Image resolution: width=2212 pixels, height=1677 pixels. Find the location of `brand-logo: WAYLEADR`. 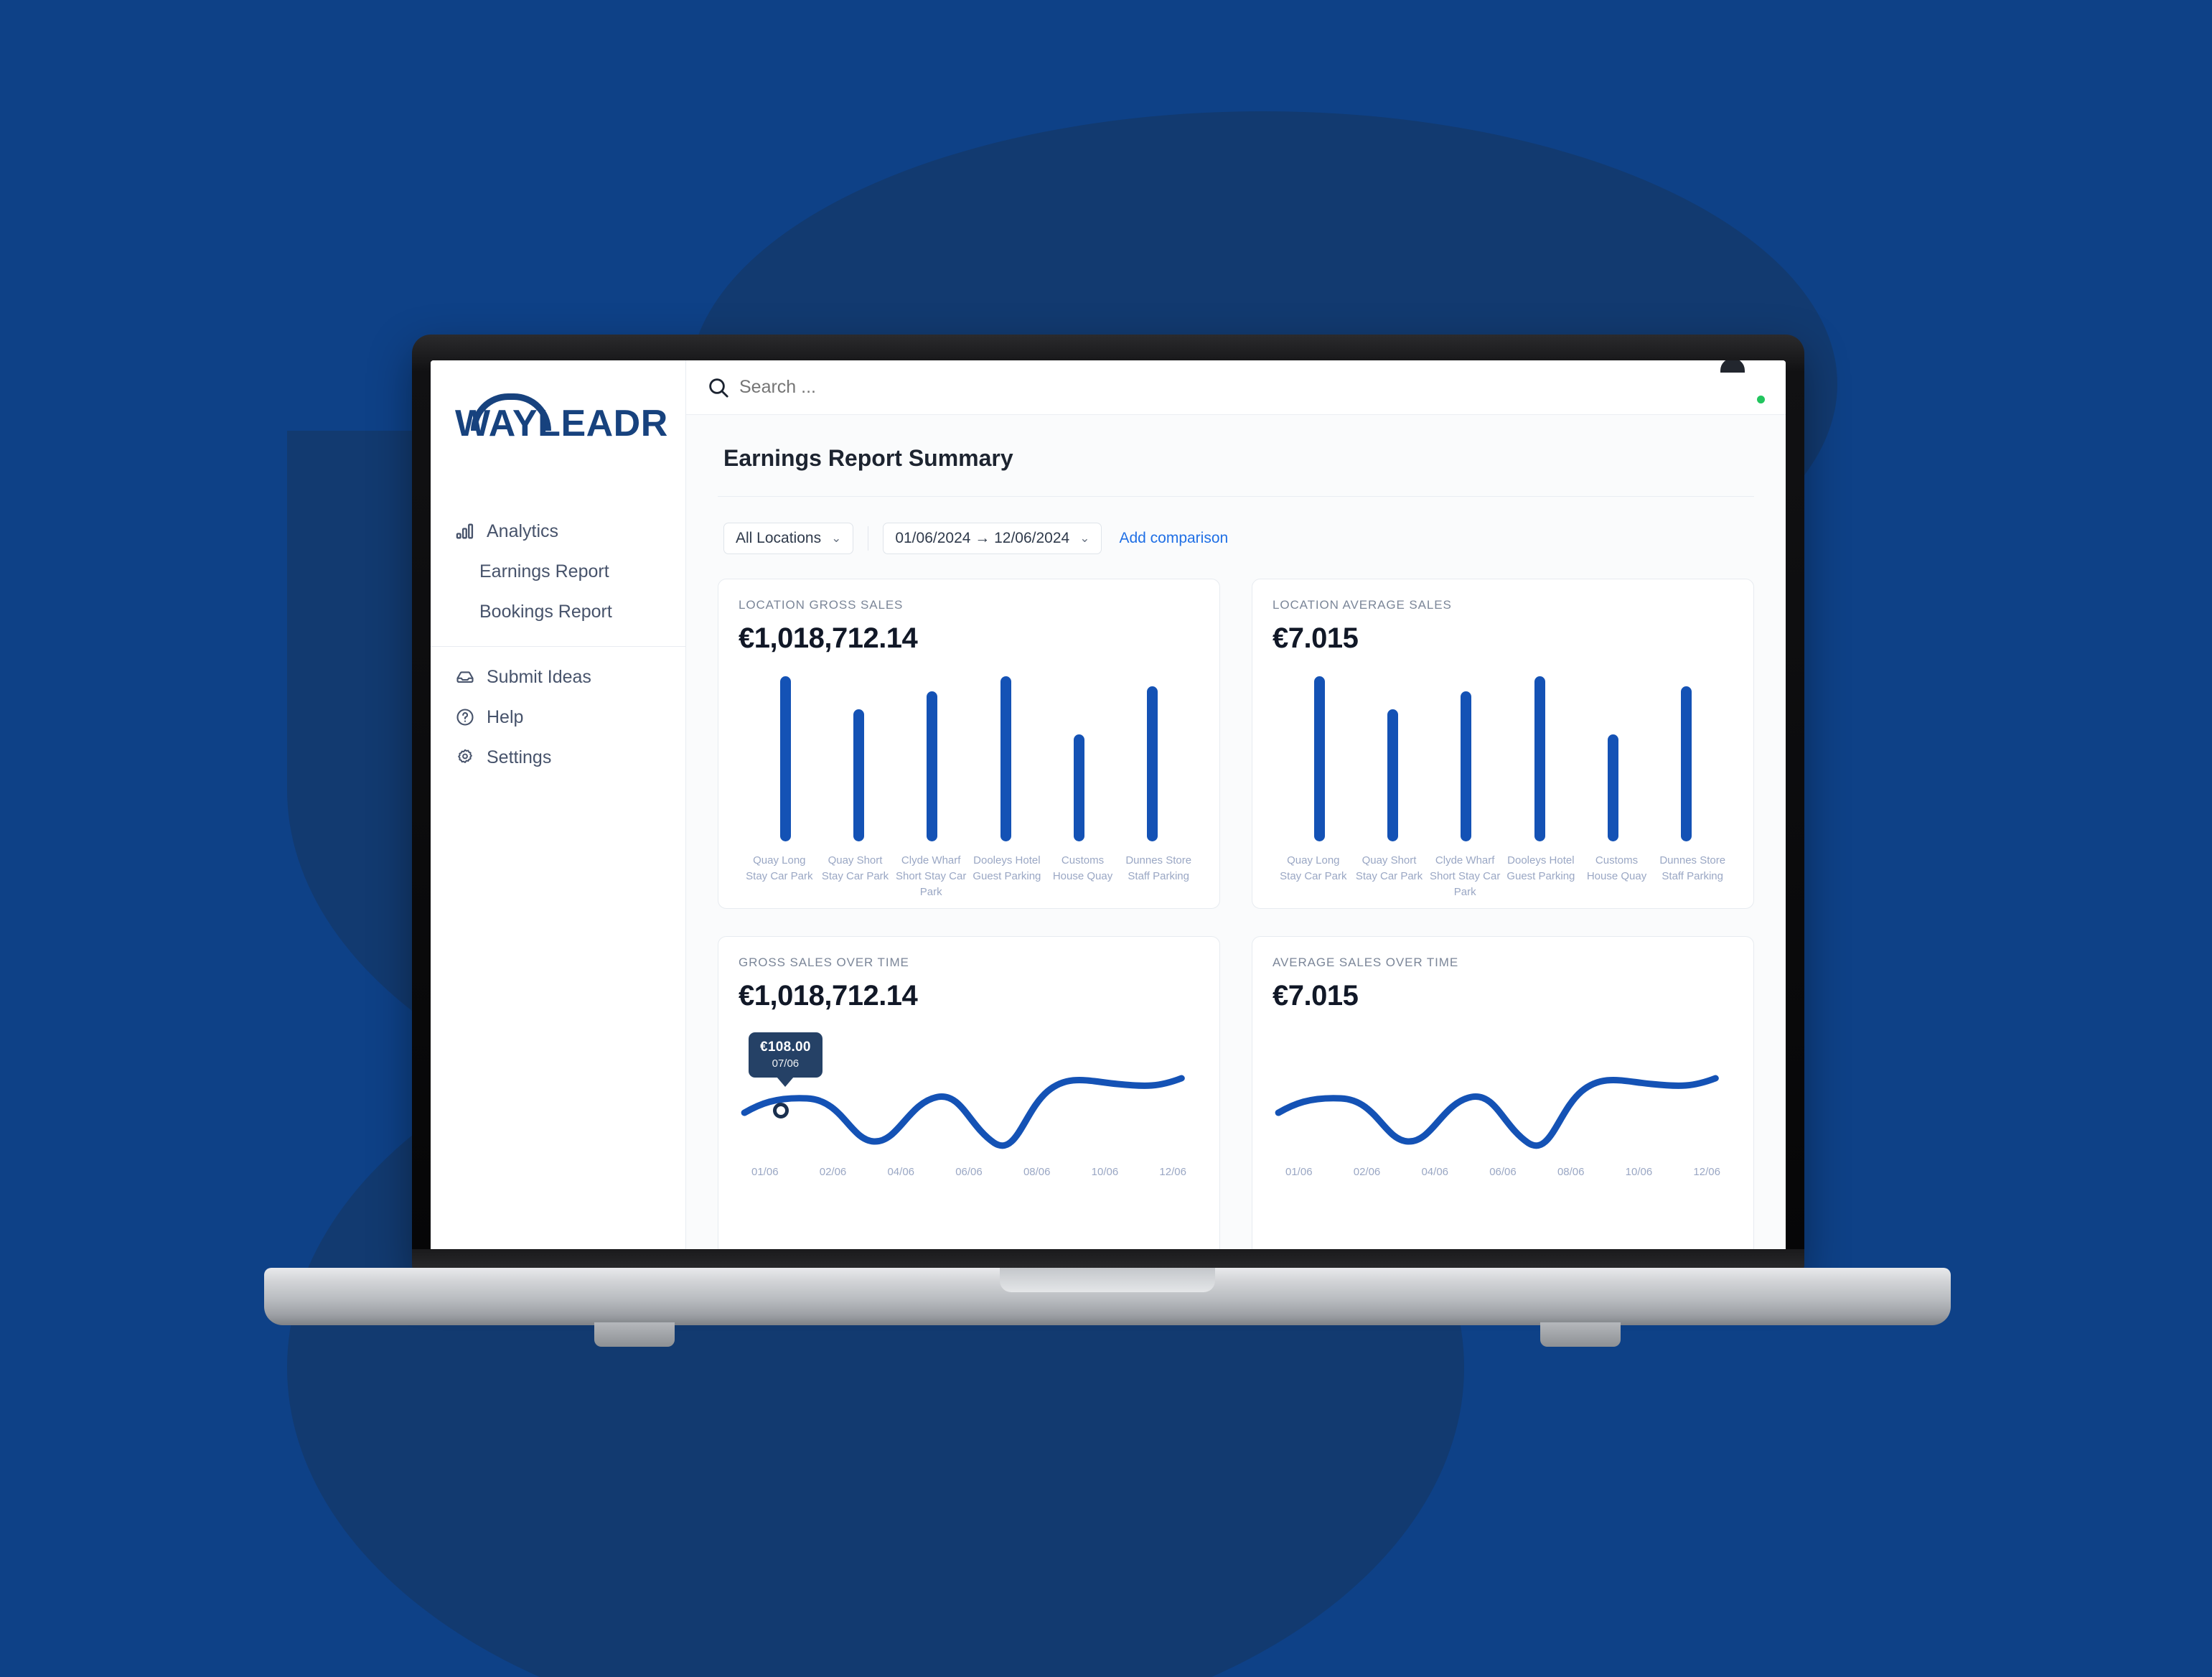

brand-logo: WAYLEADR is located at coordinates (562, 420).